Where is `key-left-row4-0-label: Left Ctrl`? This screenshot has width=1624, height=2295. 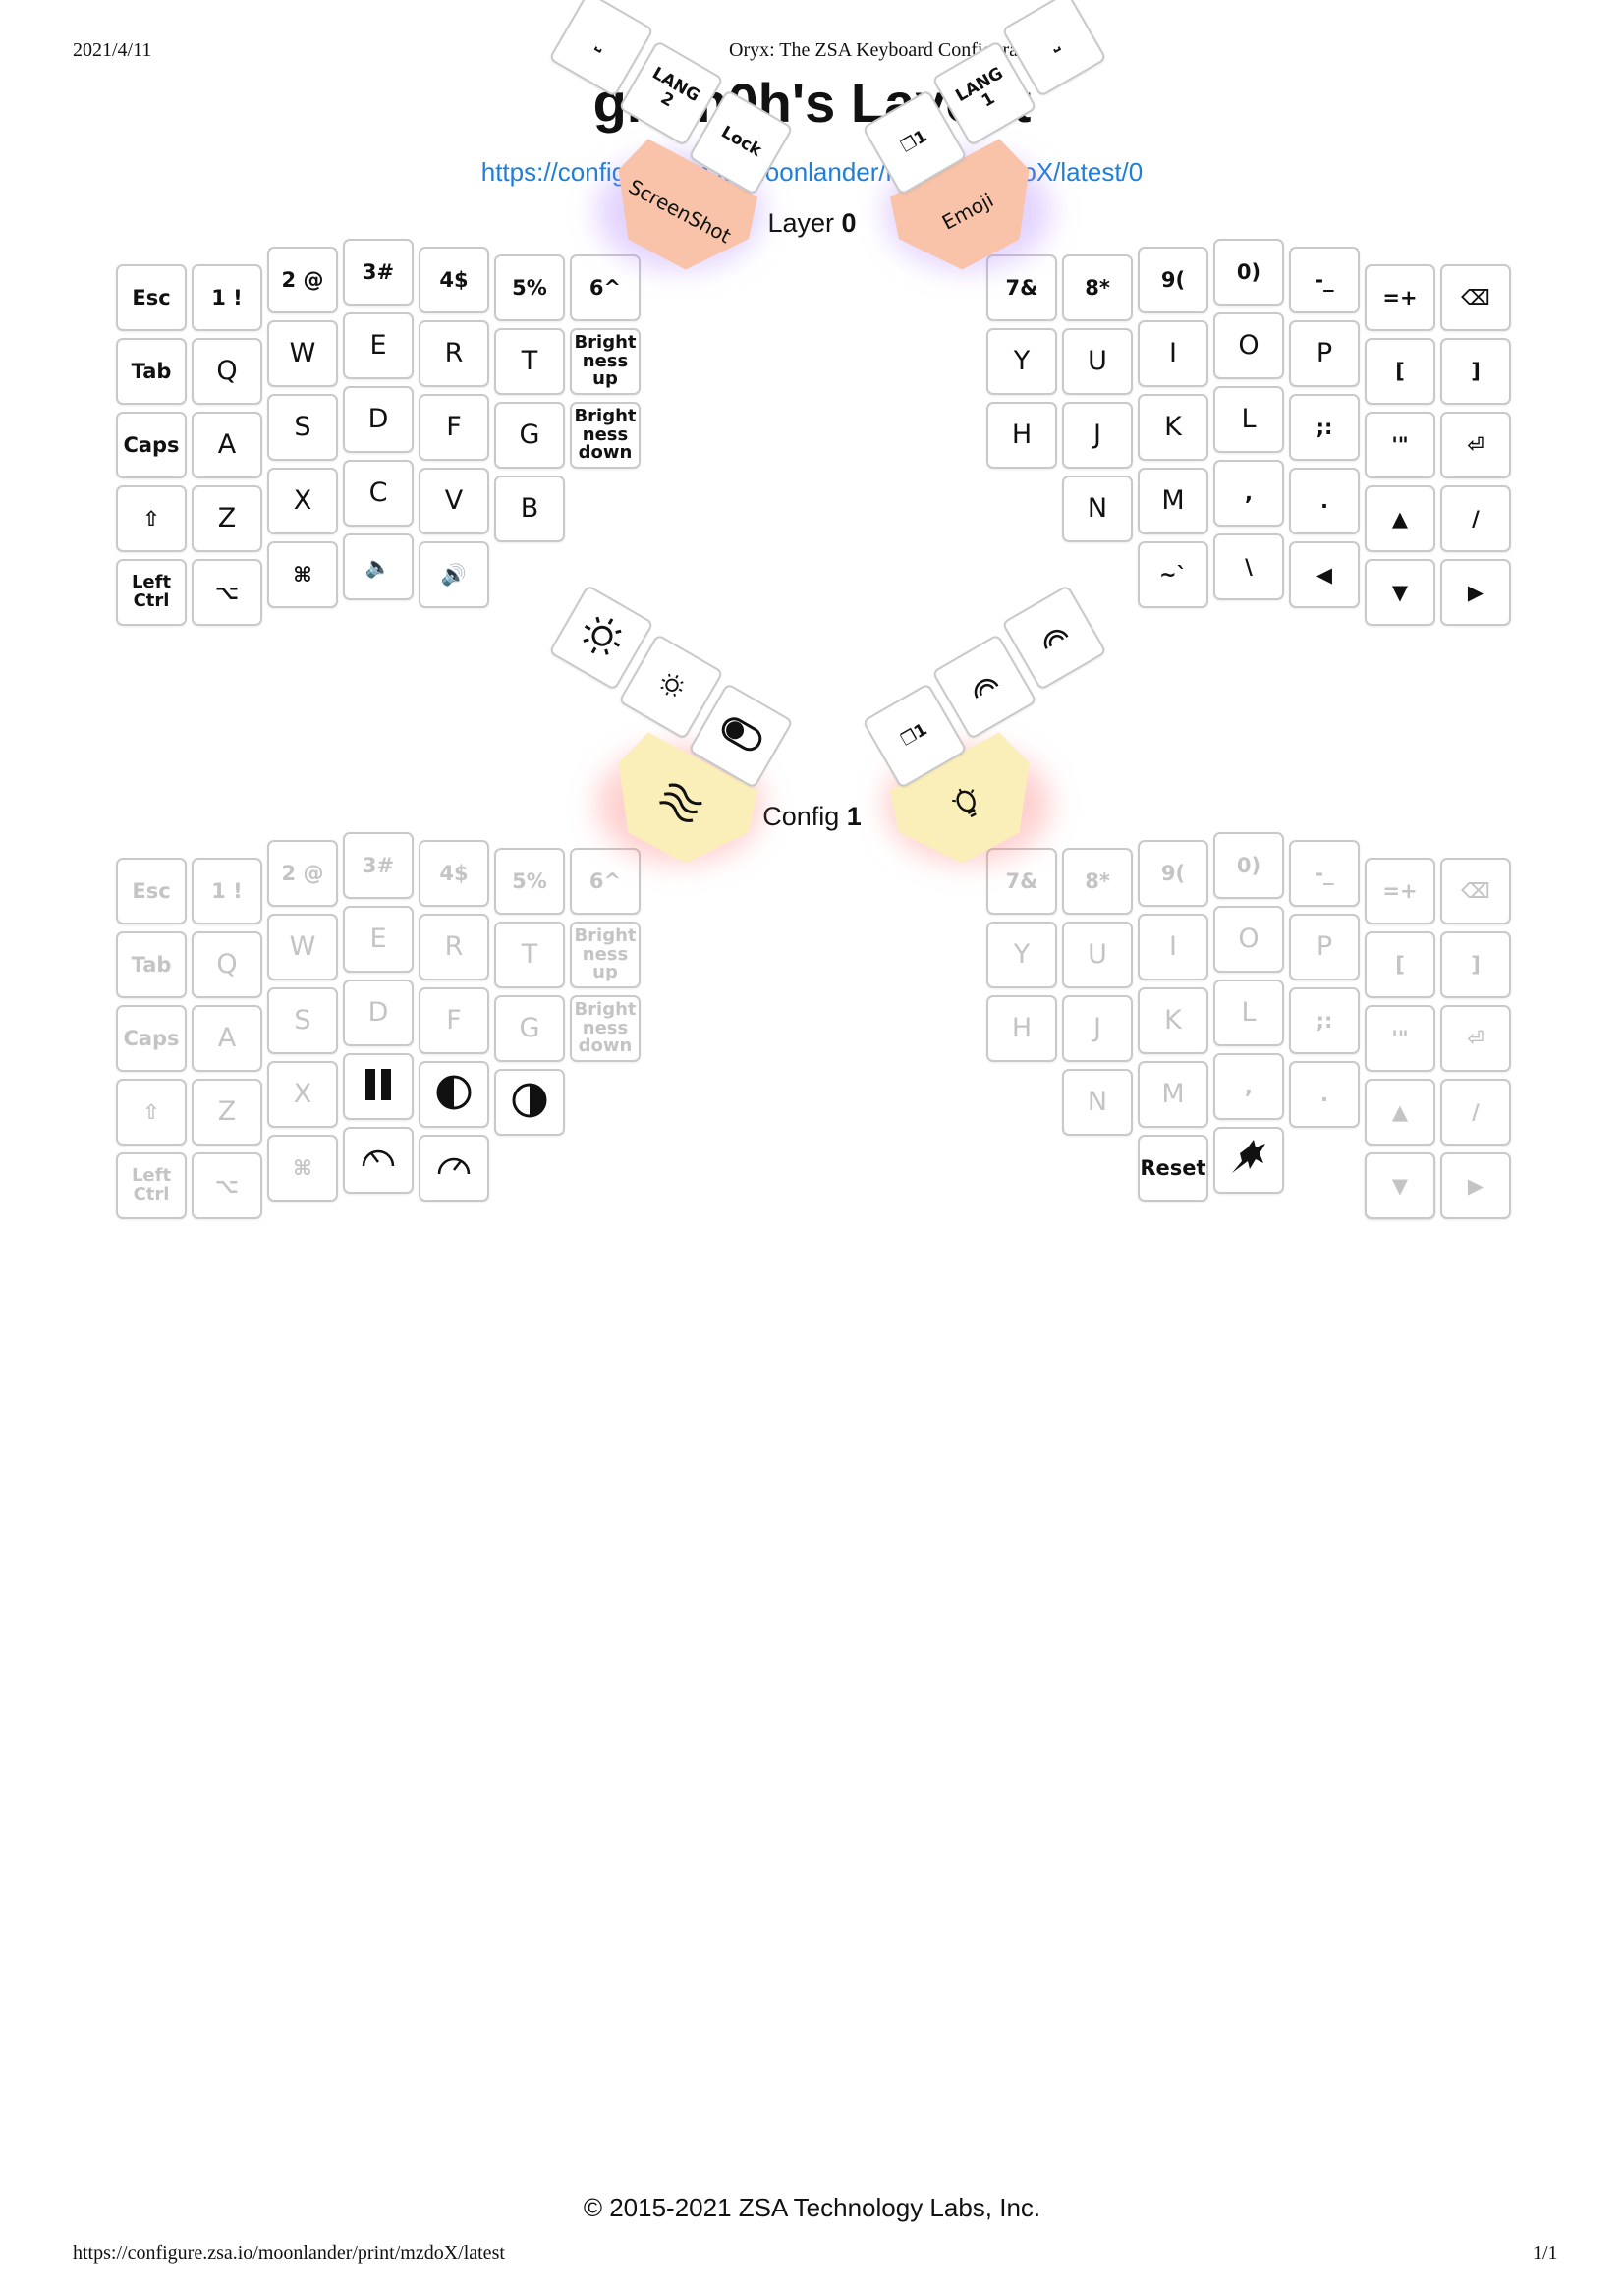
key-left-row4-0-label: Left Ctrl is located at coordinates (151, 1185).